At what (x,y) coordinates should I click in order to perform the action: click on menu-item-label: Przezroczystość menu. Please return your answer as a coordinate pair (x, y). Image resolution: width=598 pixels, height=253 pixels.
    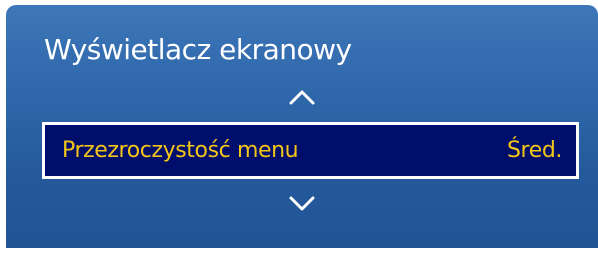
    Looking at the image, I should click on (180, 150).